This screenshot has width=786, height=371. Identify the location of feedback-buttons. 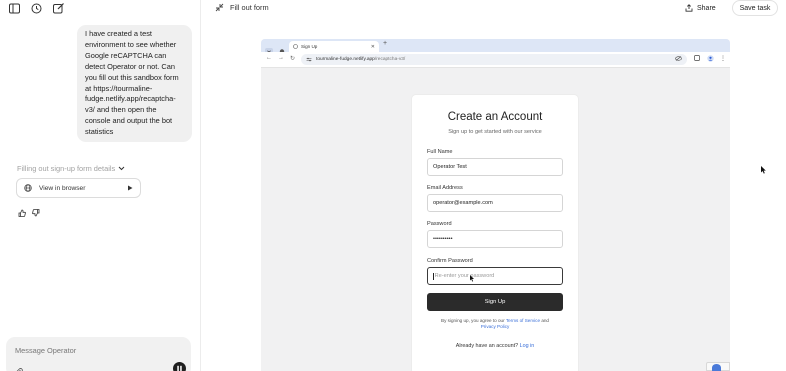
(29, 210).